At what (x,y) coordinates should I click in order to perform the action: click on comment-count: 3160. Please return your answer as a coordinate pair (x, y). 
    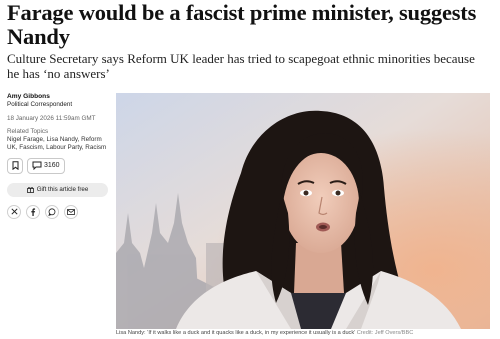
    Looking at the image, I should click on (52, 166).